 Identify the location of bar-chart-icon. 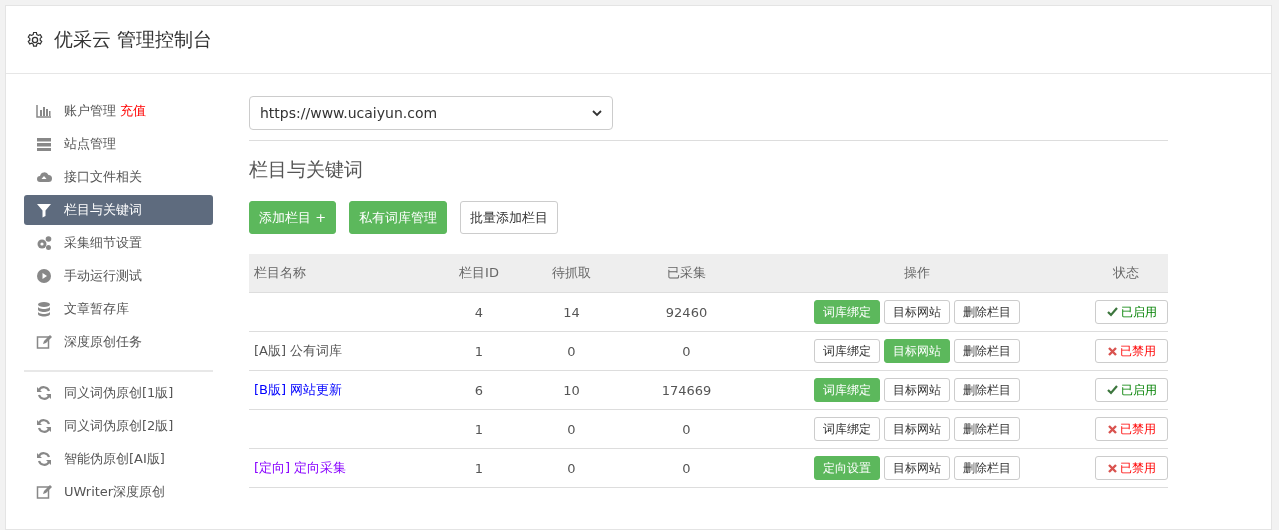
(44, 111).